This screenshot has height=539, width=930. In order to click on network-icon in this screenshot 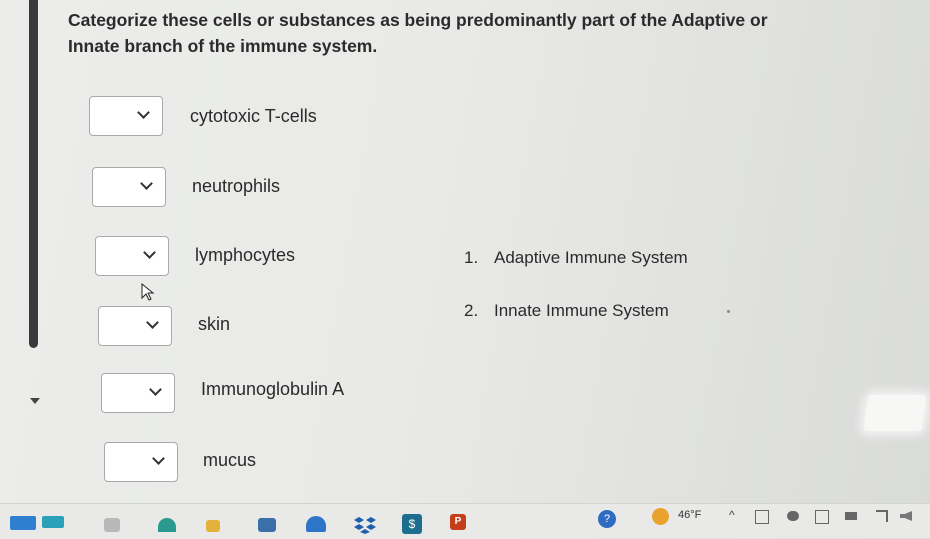, I will do `click(822, 517)`.